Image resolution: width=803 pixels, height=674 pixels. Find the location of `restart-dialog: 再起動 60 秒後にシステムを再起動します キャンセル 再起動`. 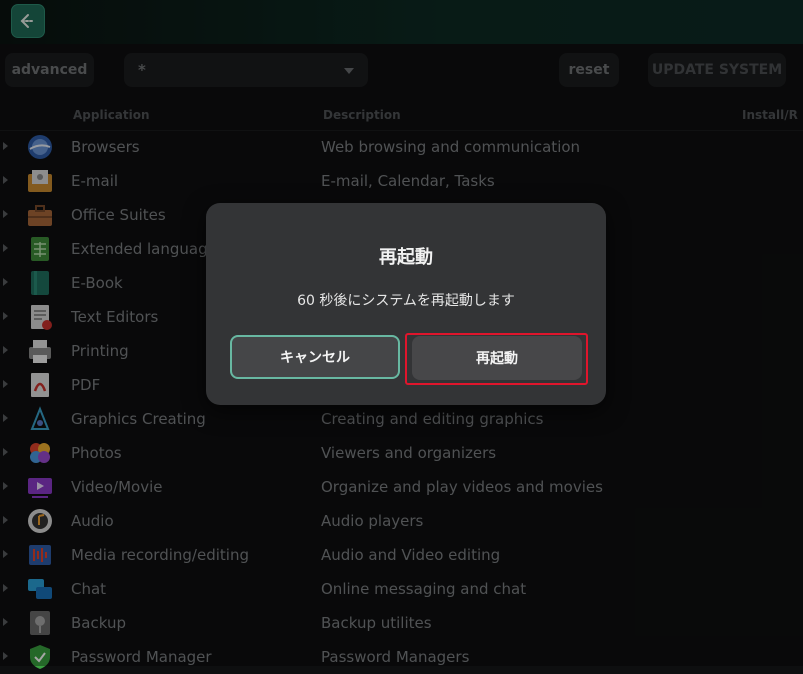

restart-dialog: 再起動 60 秒後にシステムを再起動します キャンセル 再起動 is located at coordinates (406, 304).